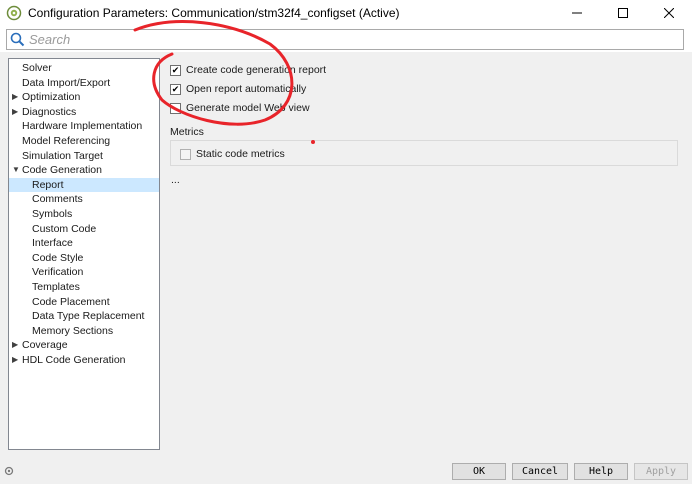  What do you see at coordinates (52, 243) in the screenshot?
I see `tree-item-label: Interface` at bounding box center [52, 243].